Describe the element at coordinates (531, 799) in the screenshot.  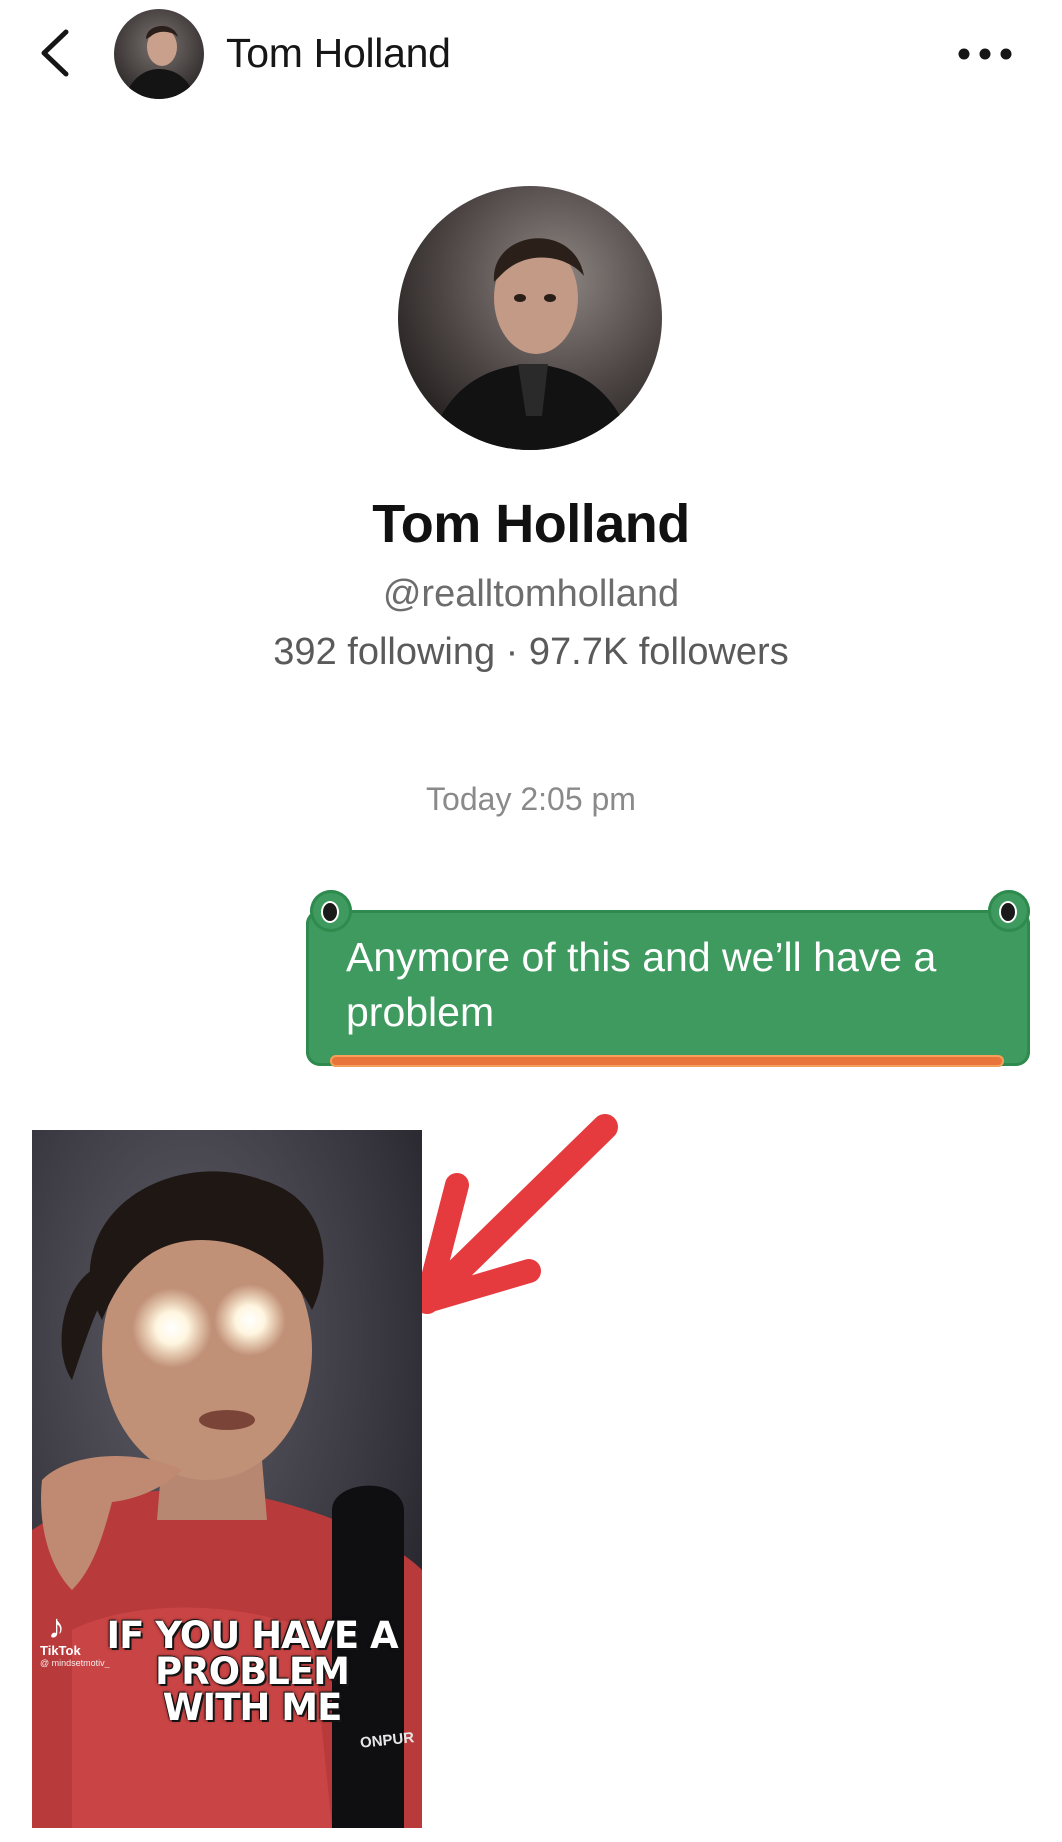
I see `message-timestamp: Today 2:05 pm` at that location.